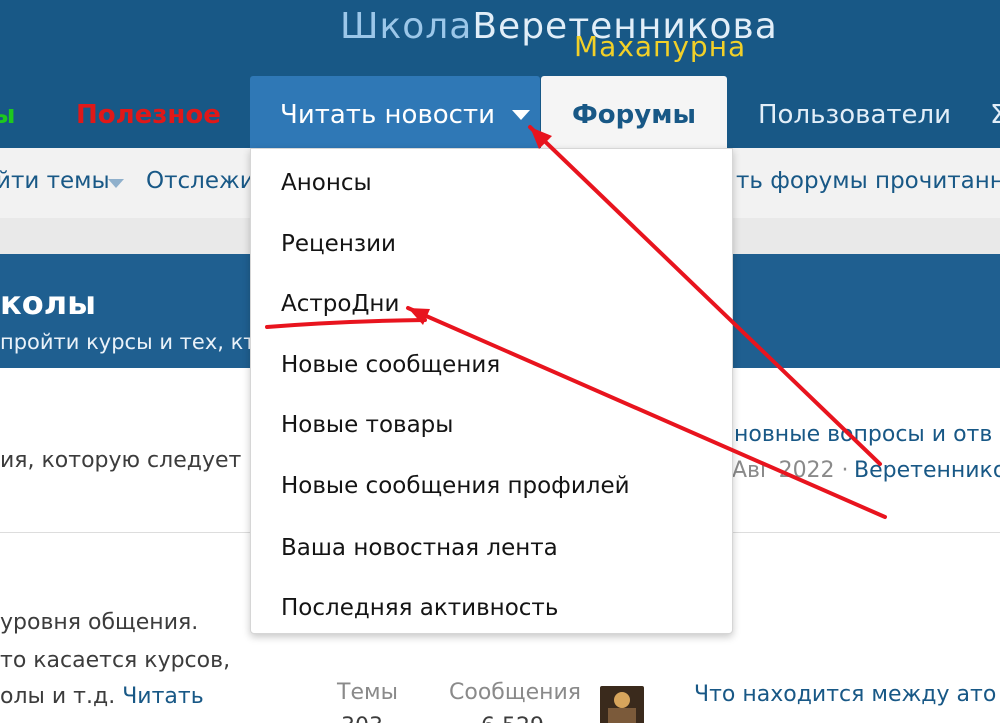 The height and width of the screenshot is (723, 1000). Describe the element at coordinates (55, 181) in the screenshot. I see `subnav-find-topics: йти темы` at that location.